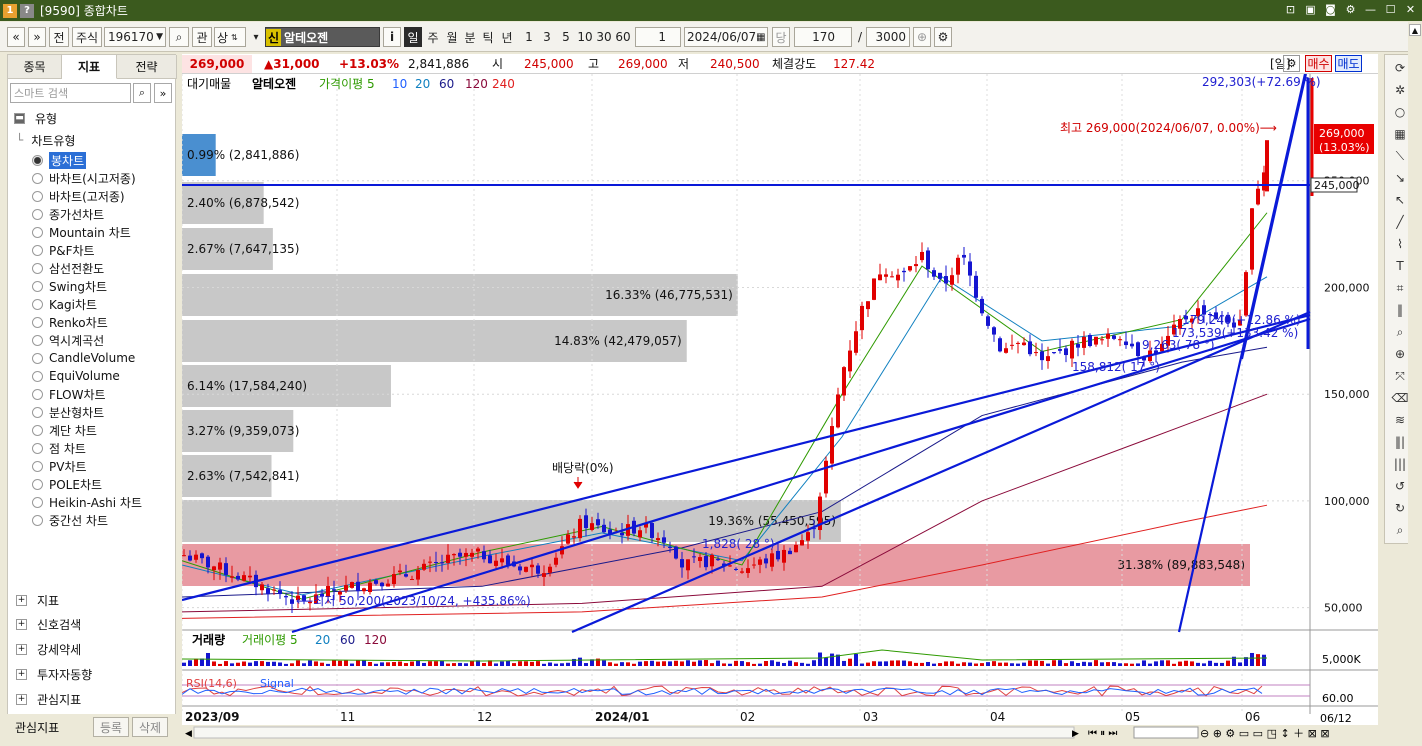  What do you see at coordinates (68, 268) in the screenshot?
I see `chart-type-item: 삼선전환도` at bounding box center [68, 268].